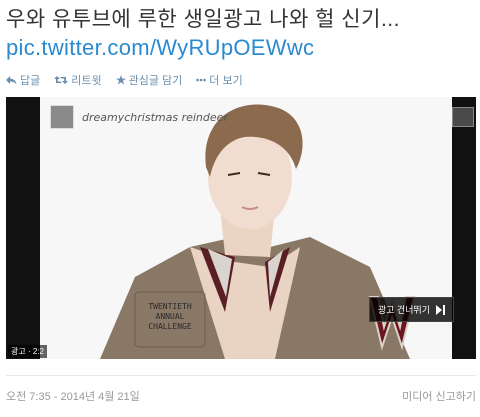  I want to click on tweet-footer: 오전 7:35 - 2014년 4월 21일 미디어 신고하기, so click(241, 396).